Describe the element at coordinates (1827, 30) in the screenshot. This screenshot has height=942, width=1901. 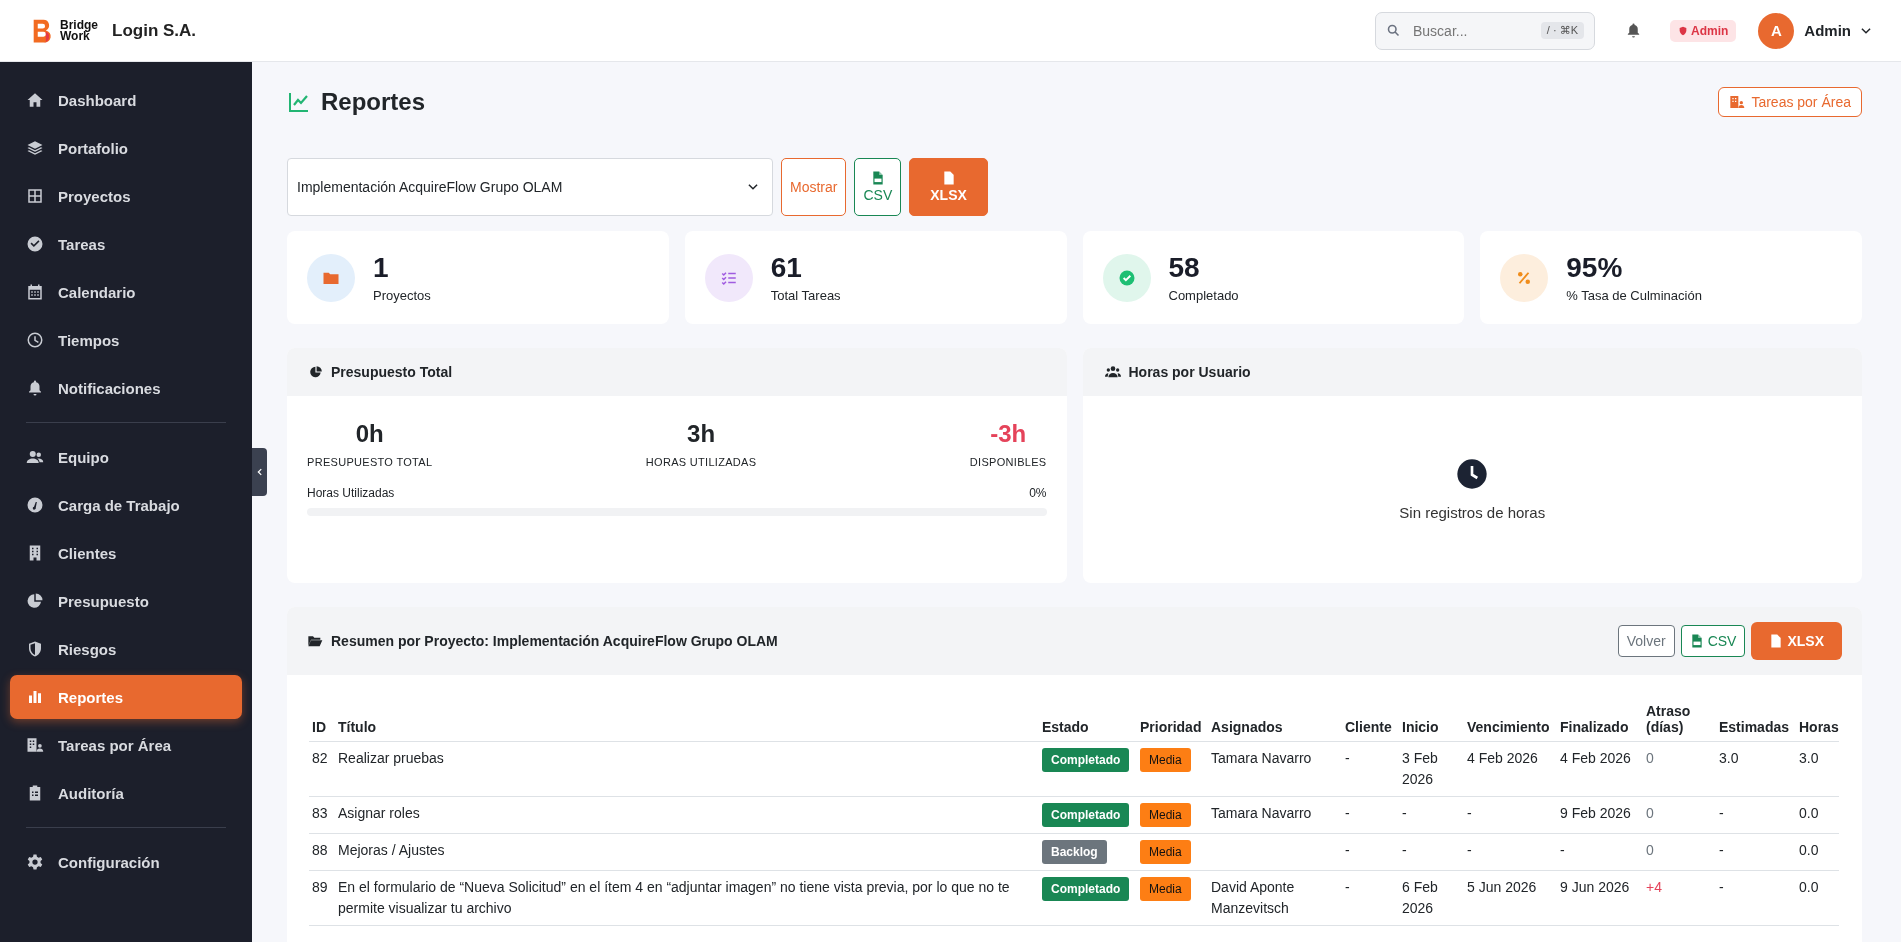
I see `user-name: Admin` at that location.